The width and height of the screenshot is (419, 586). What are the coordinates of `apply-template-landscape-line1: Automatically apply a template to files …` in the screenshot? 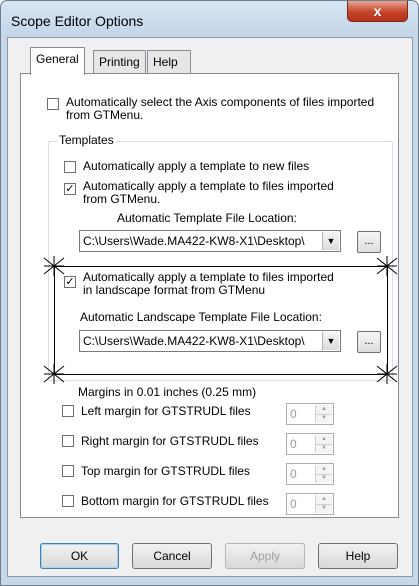 It's located at (208, 277).